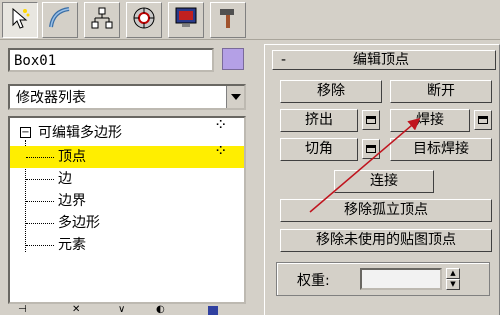 Image resolution: width=500 pixels, height=315 pixels. What do you see at coordinates (284, 60) in the screenshot?
I see `collapse-icon: -` at bounding box center [284, 60].